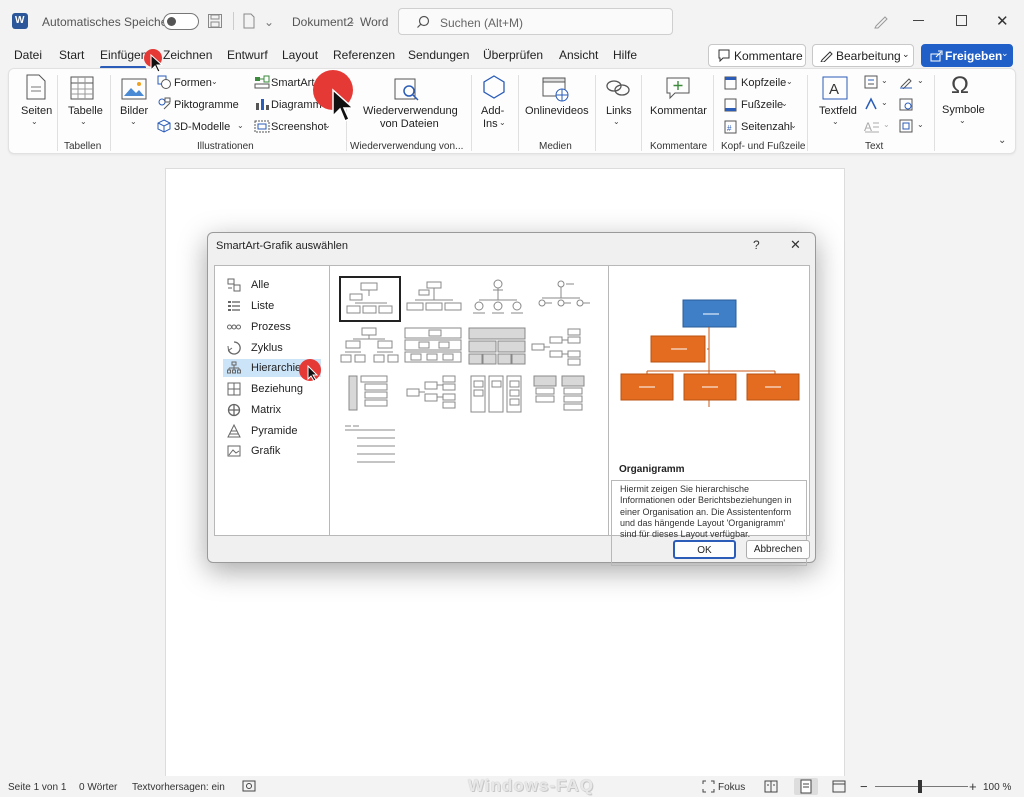 This screenshot has width=1024, height=797. What do you see at coordinates (757, 55) in the screenshot?
I see `comments-button: Kommentare` at bounding box center [757, 55].